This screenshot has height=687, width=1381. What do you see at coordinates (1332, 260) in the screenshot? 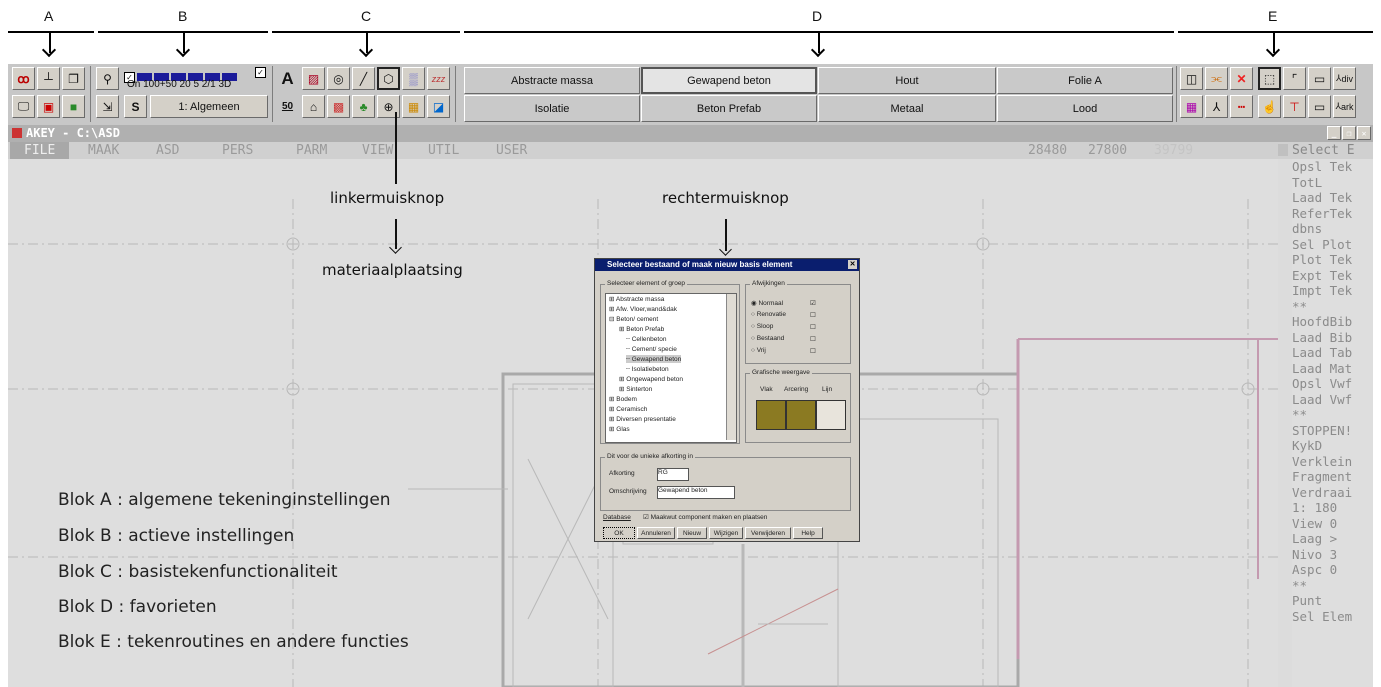
I see `right-menu-item: Plot Tek` at bounding box center [1332, 260].